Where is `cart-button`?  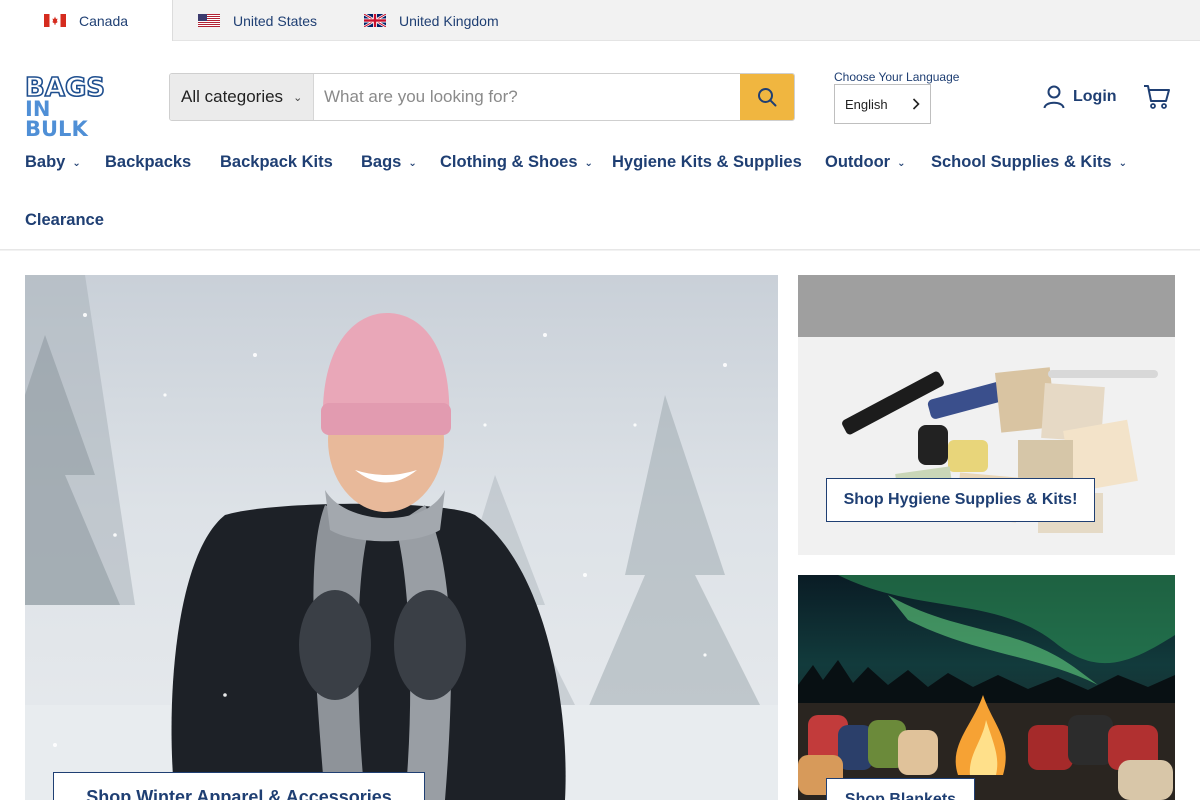
cart-button is located at coordinates (1157, 97).